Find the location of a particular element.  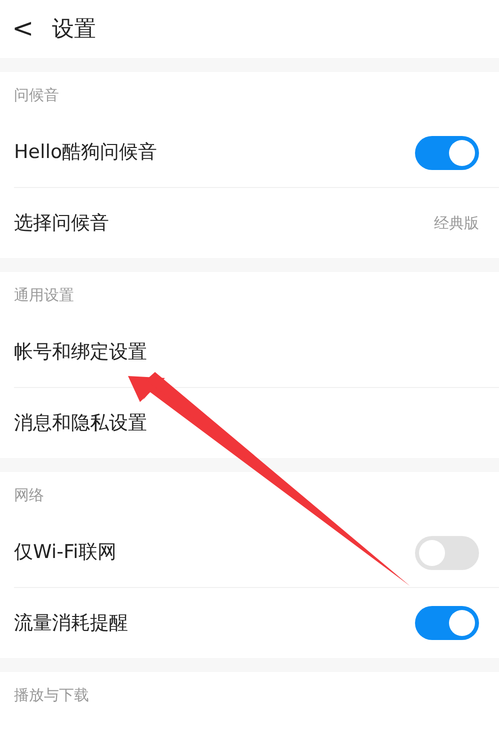

setting-value: 经典版 is located at coordinates (456, 223).